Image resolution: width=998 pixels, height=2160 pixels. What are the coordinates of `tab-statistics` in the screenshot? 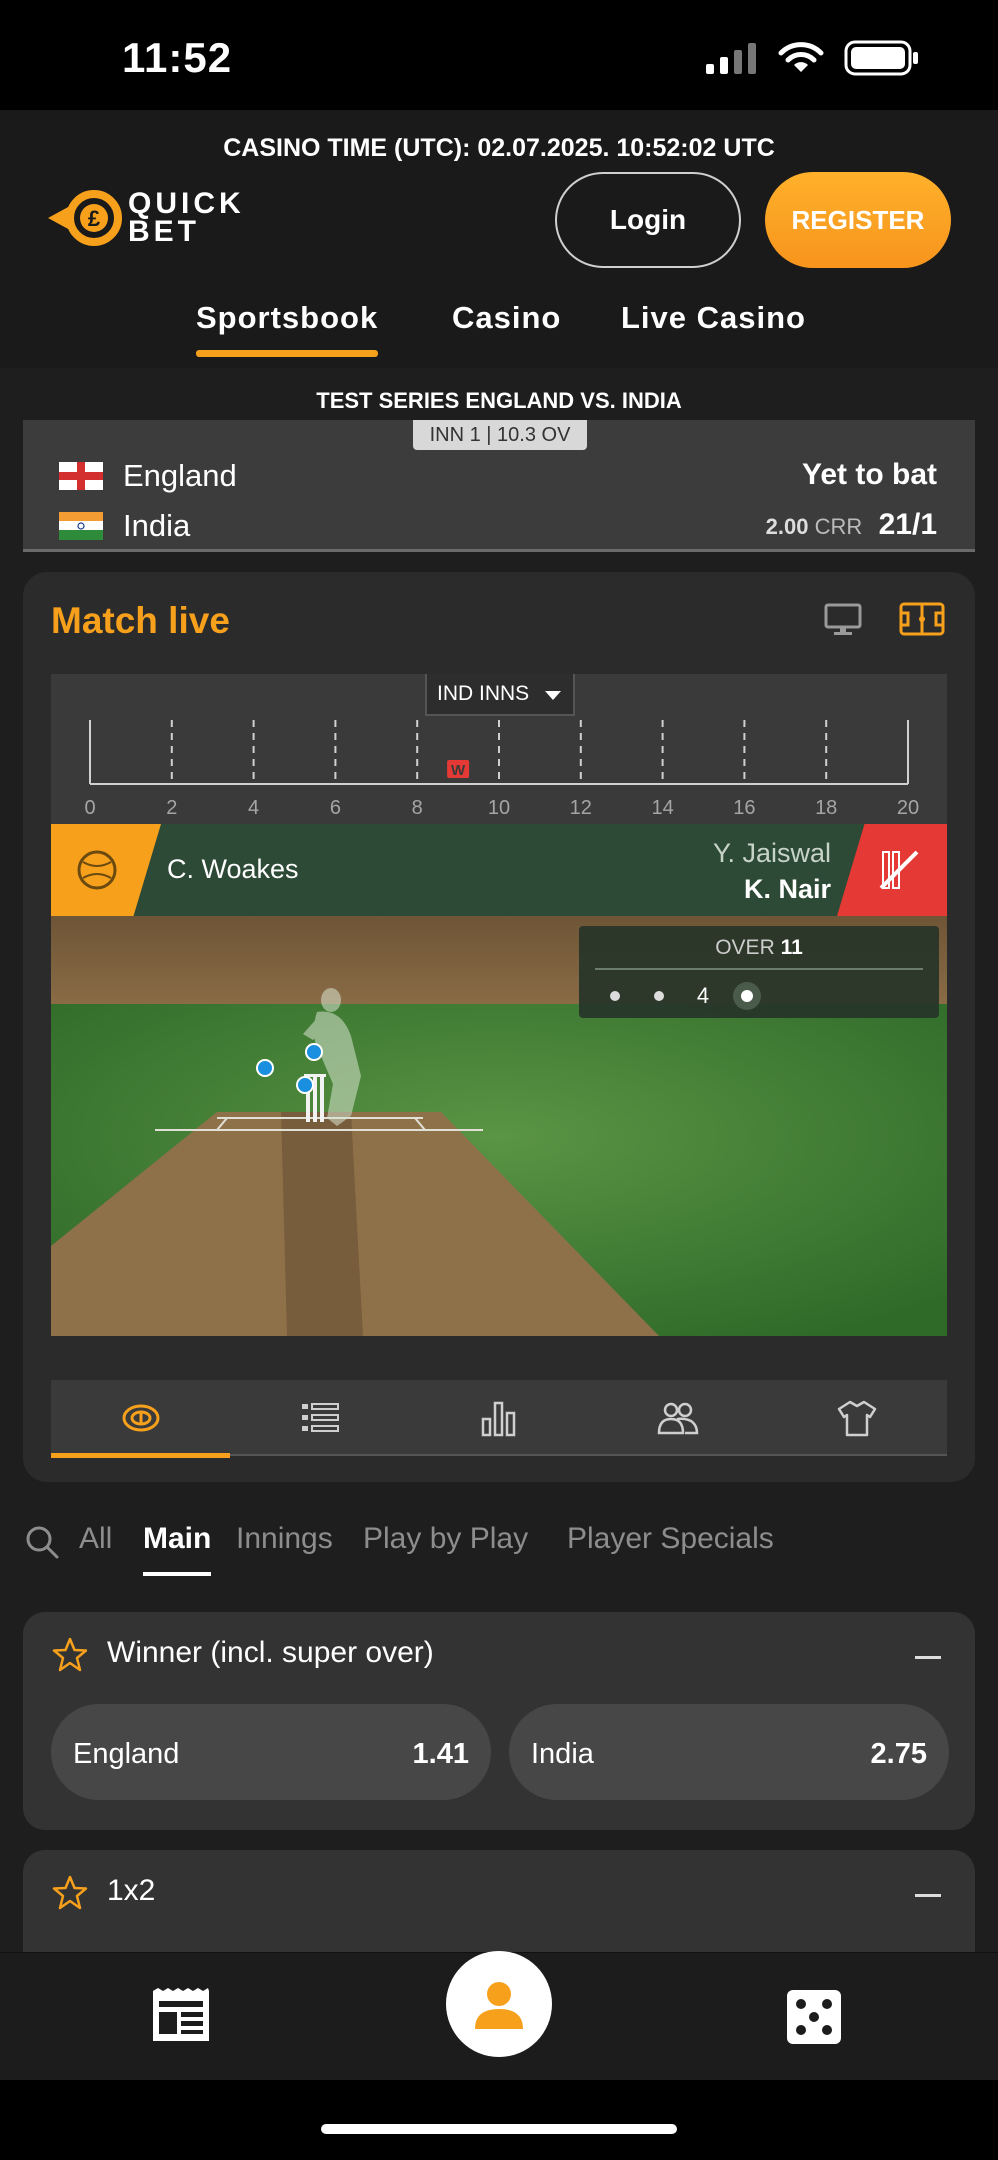 It's located at (498, 1418).